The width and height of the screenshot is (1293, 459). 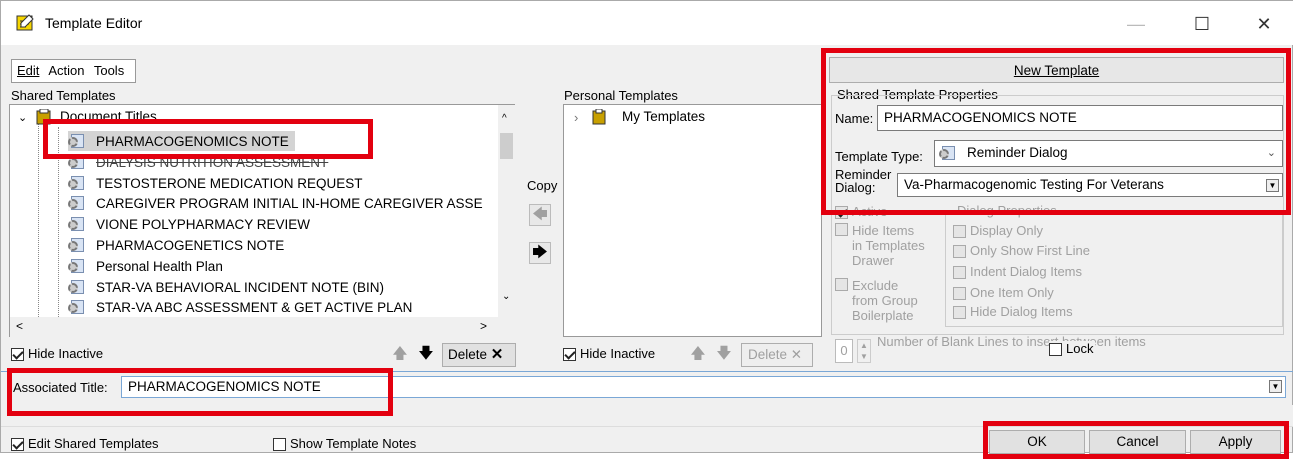 What do you see at coordinates (692, 220) in the screenshot?
I see `personal-templates-tree: › My Templates` at bounding box center [692, 220].